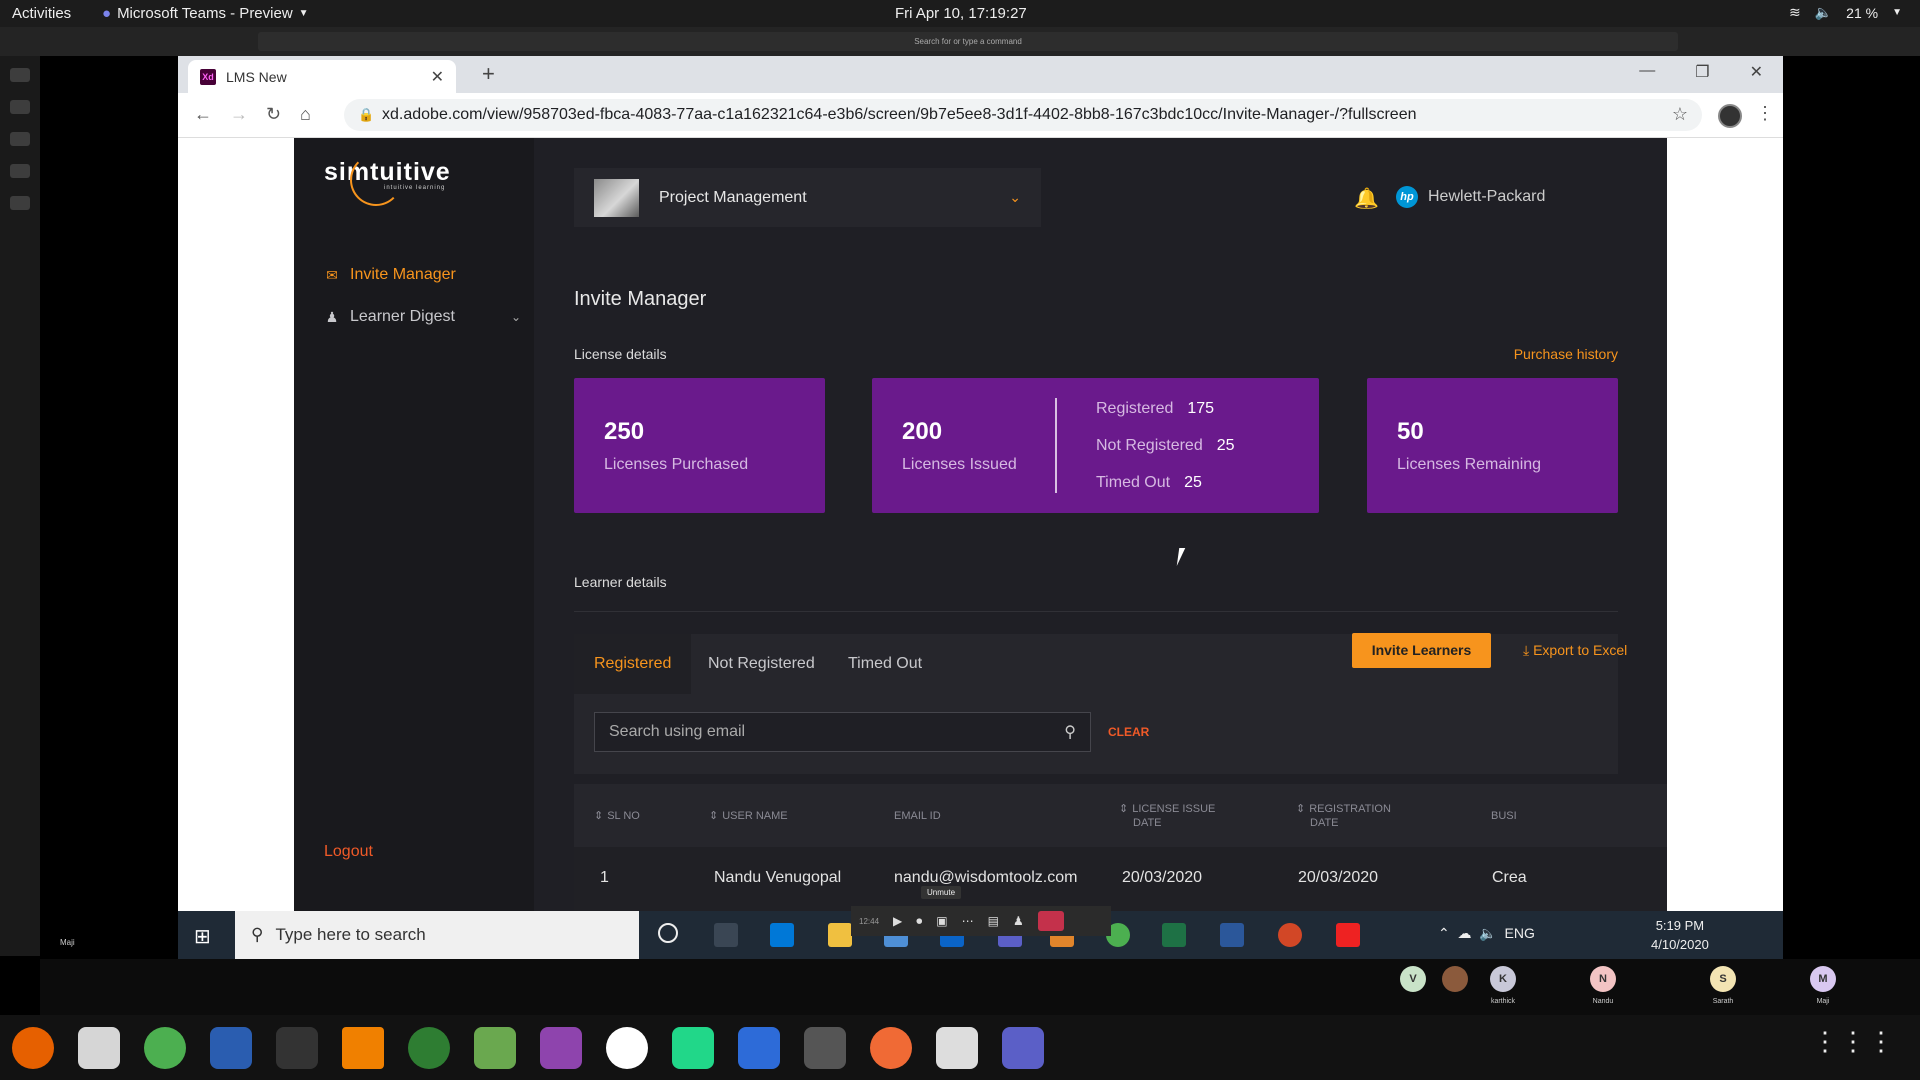 The image size is (1920, 1080). Describe the element at coordinates (303, 13) in the screenshot. I see `chevron-down-icon: ▼` at that location.